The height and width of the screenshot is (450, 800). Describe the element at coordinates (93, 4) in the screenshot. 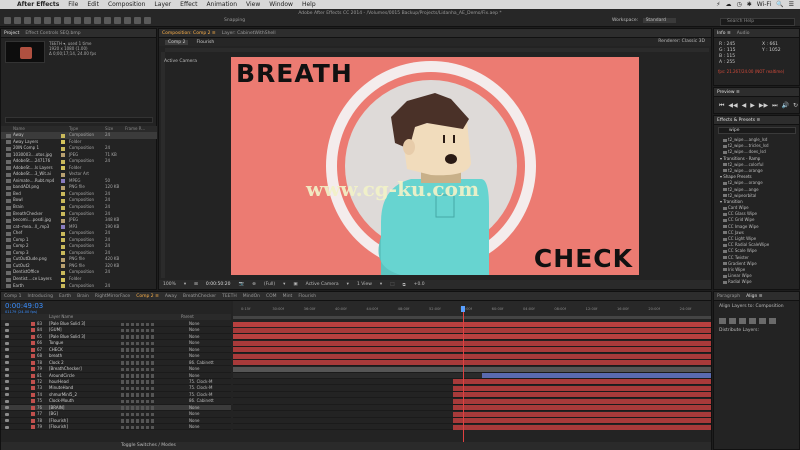

I see `menu-edit: Edit` at that location.